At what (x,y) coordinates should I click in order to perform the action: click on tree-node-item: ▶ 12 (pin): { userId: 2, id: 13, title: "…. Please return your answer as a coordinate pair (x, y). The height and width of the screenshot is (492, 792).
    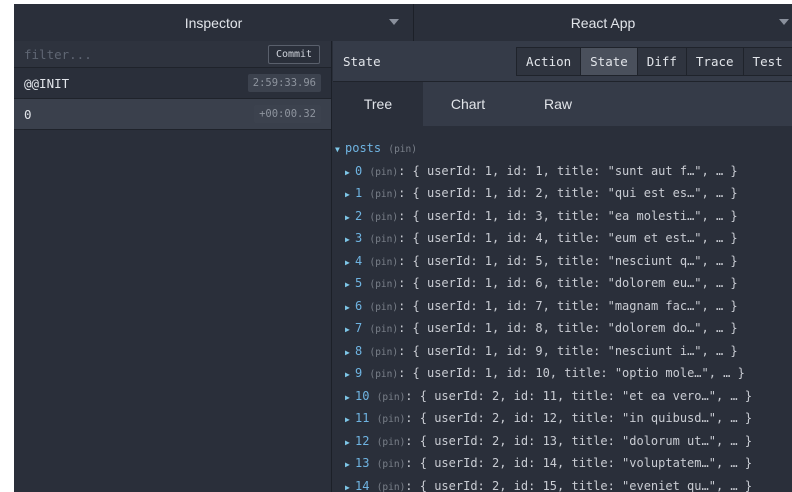
    Looking at the image, I should click on (548, 445).